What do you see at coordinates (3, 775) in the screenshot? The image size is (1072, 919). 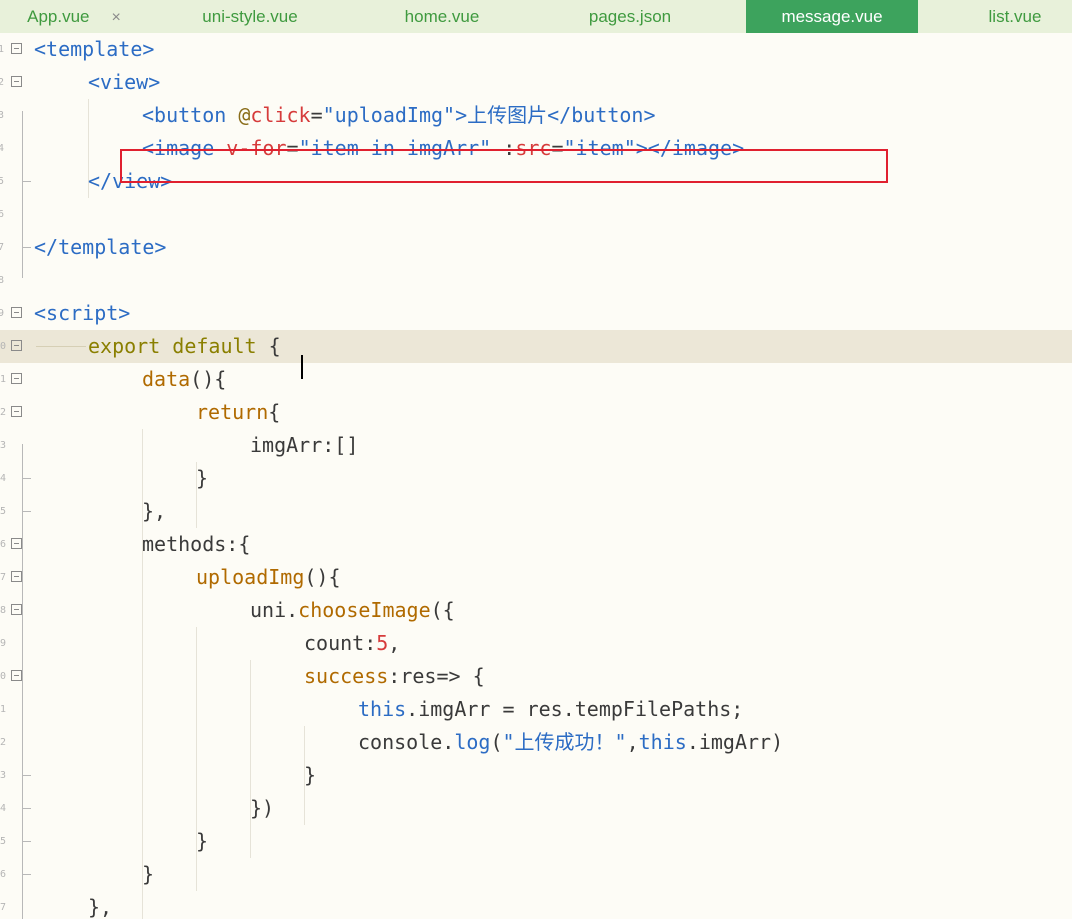 I see `line-number: 23` at bounding box center [3, 775].